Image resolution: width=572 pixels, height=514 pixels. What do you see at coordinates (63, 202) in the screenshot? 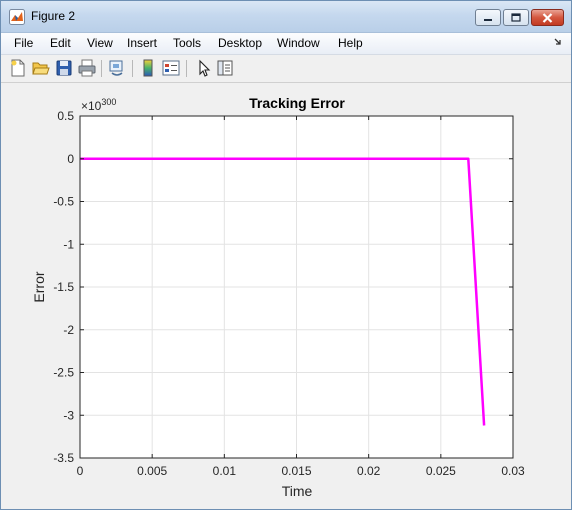
I see `y-tick-label: -0.5` at bounding box center [63, 202].